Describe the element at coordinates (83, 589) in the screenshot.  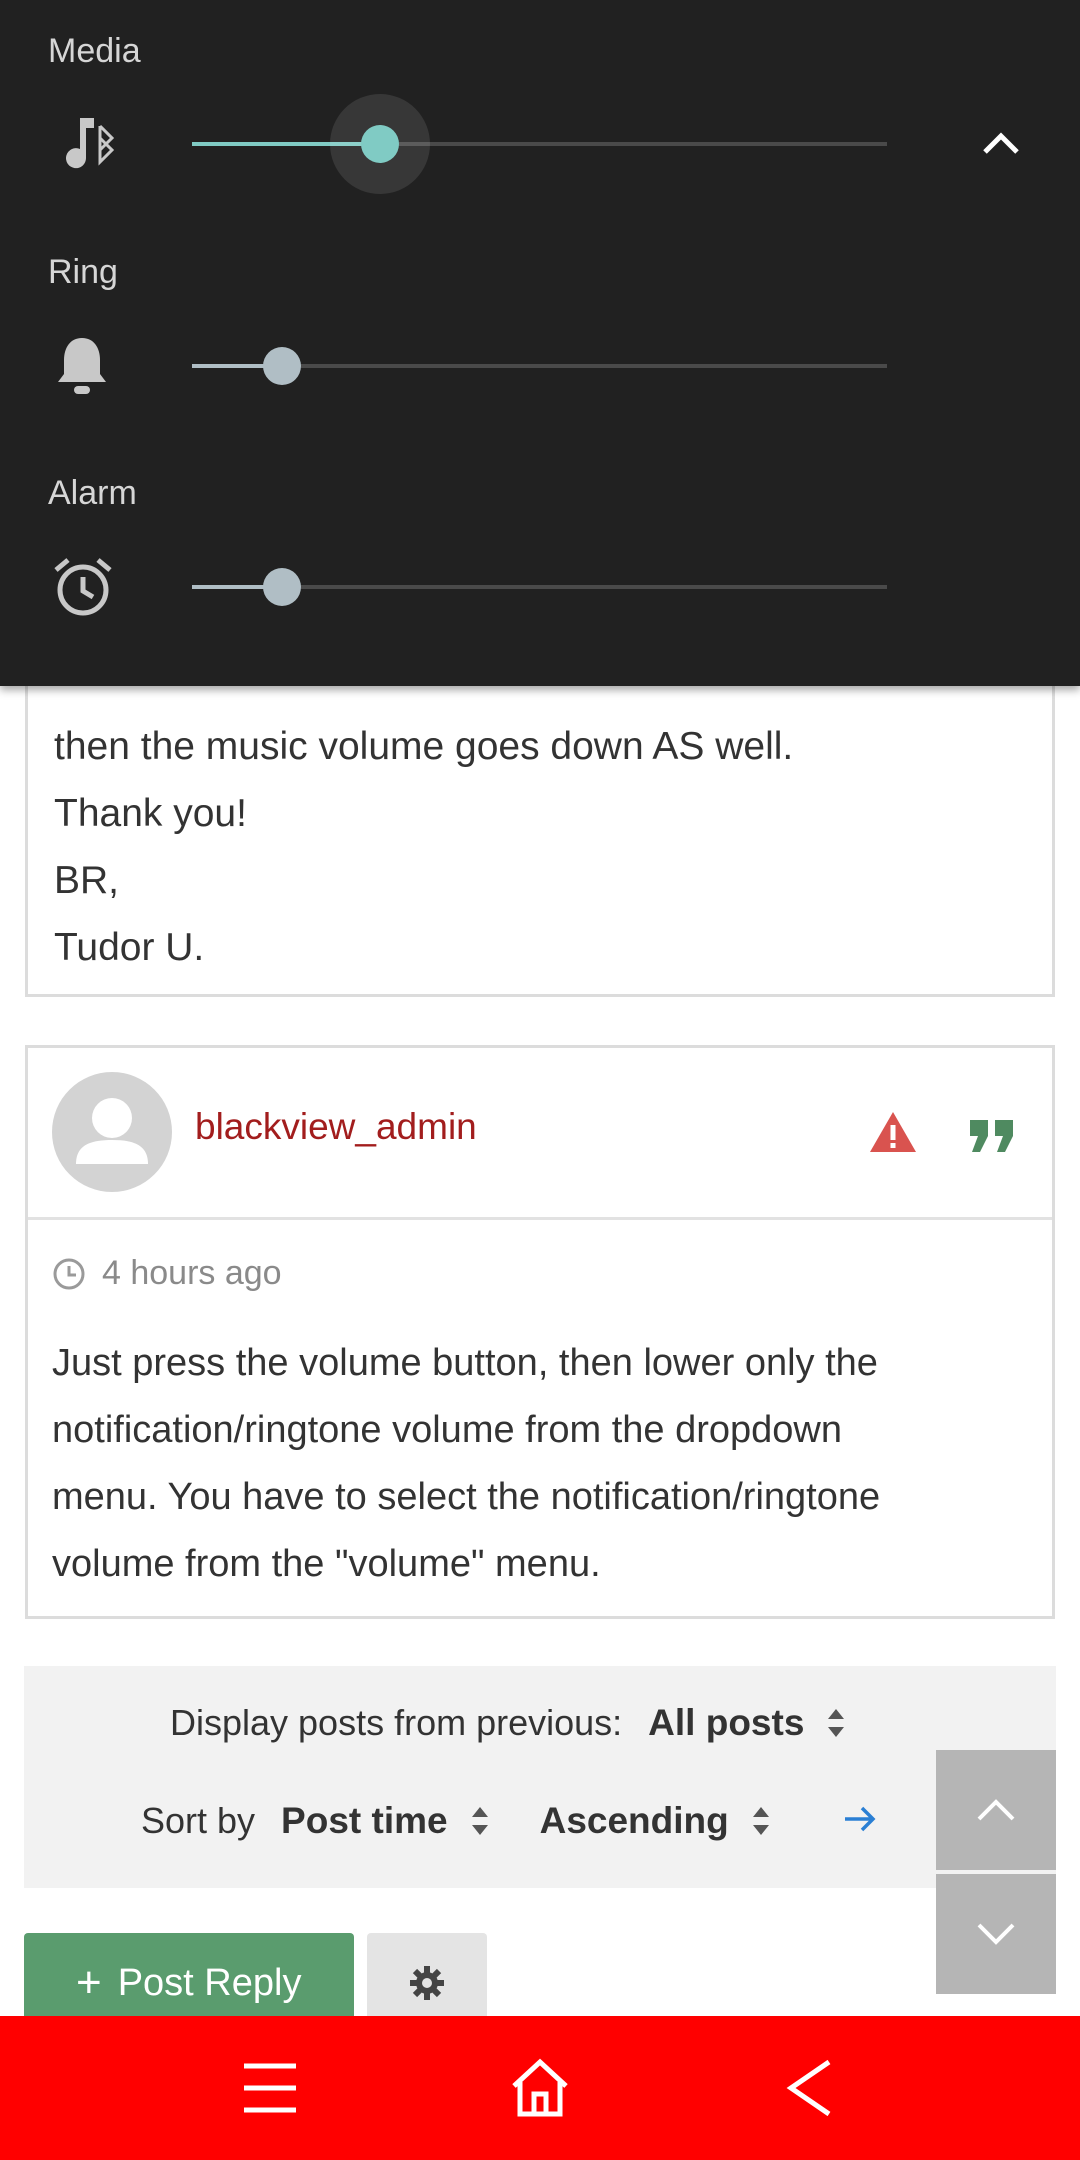
I see `alarm-clock-icon` at that location.